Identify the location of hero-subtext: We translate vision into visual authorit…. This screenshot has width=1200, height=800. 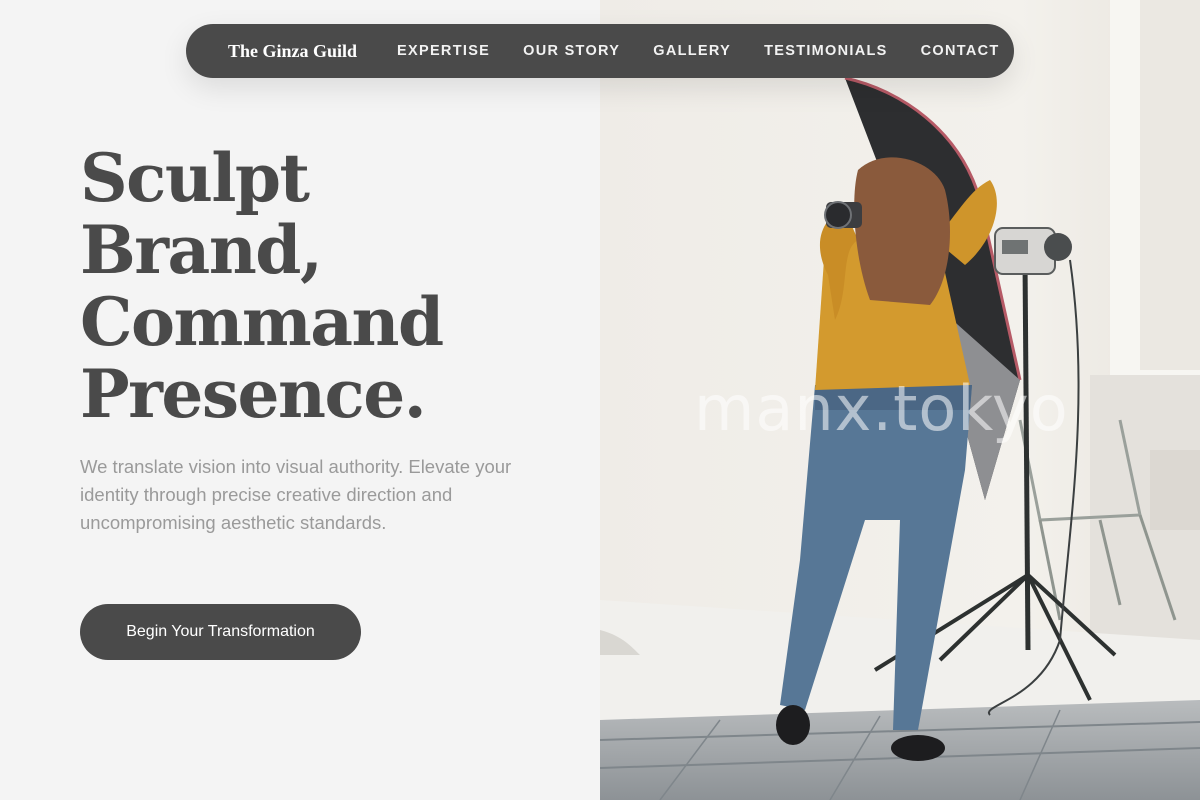
(296, 494).